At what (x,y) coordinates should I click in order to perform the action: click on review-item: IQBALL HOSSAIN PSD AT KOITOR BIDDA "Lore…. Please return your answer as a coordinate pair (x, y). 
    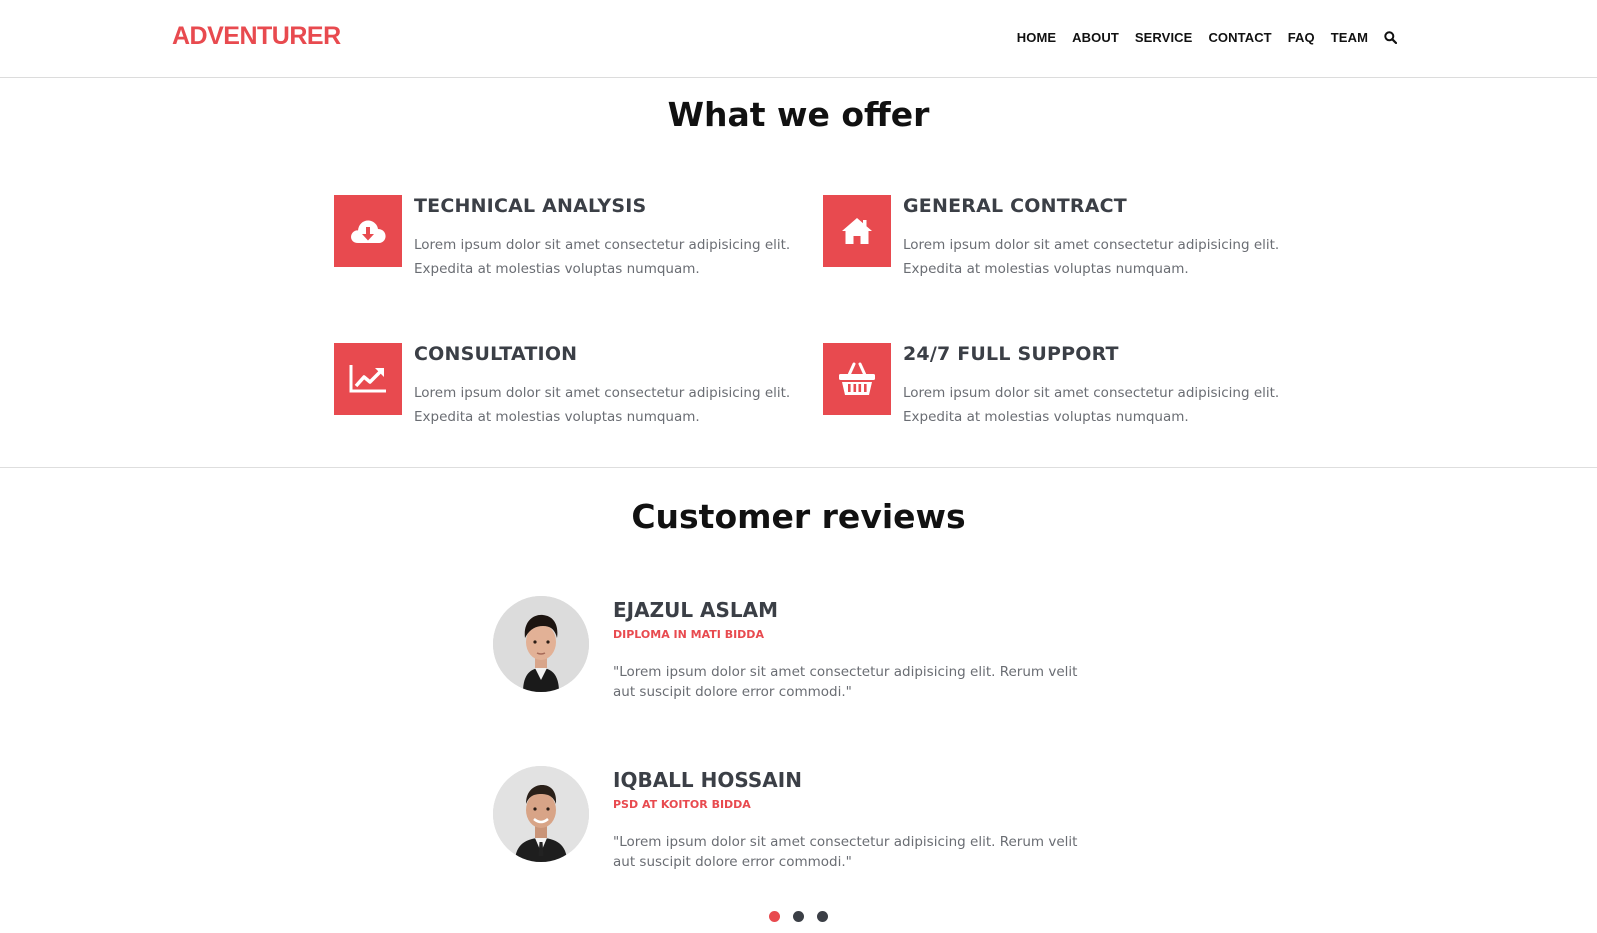
    Looking at the image, I should click on (803, 818).